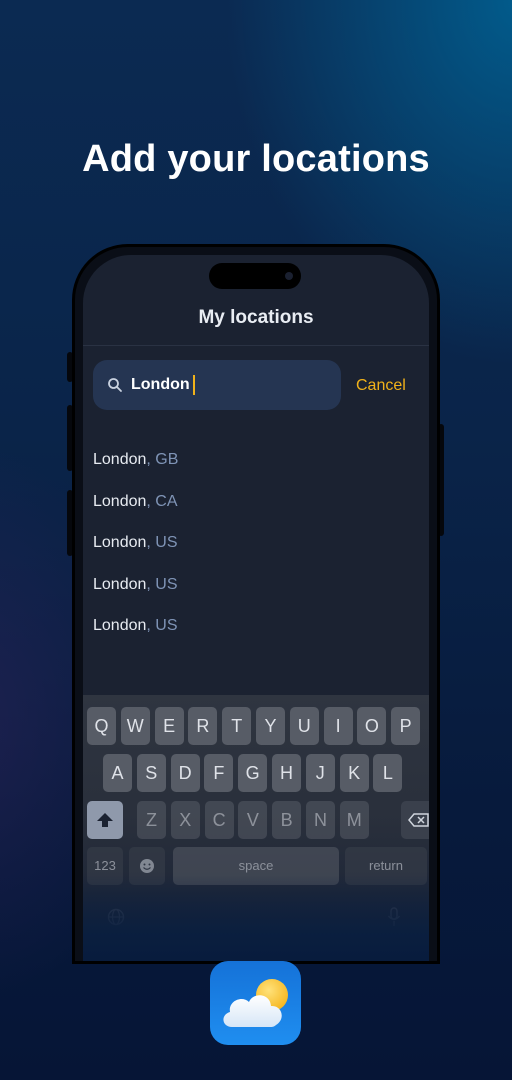 The width and height of the screenshot is (512, 1080). What do you see at coordinates (219, 773) in the screenshot?
I see `key-f: F` at bounding box center [219, 773].